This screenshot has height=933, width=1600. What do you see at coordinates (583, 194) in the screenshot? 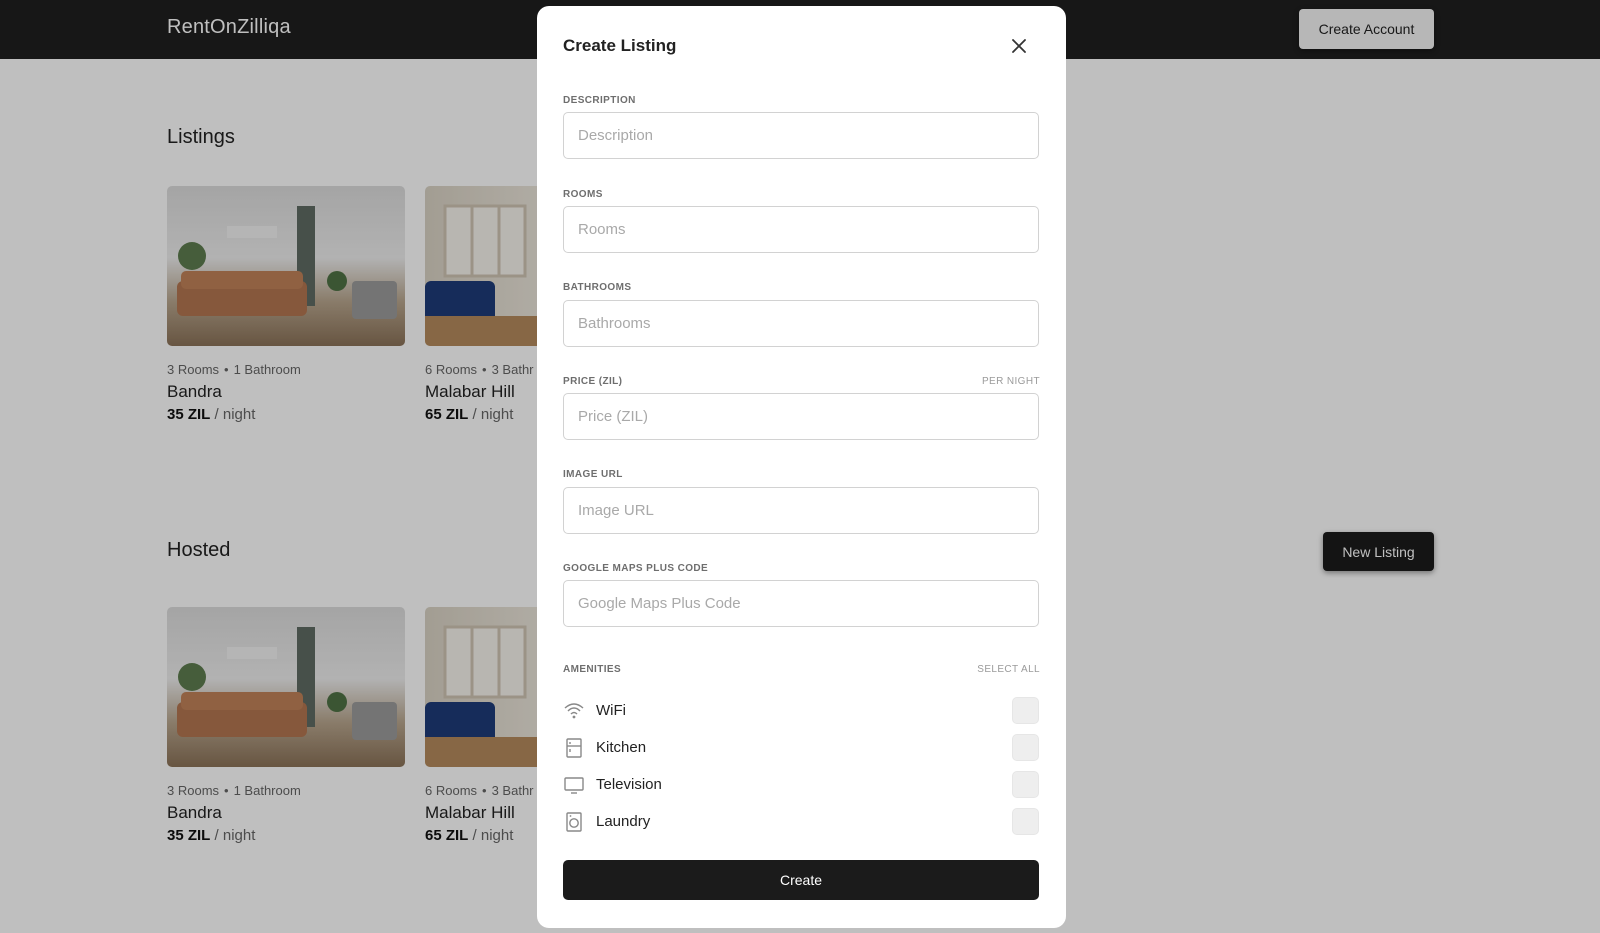
I see `rooms-label: ROOMS` at bounding box center [583, 194].